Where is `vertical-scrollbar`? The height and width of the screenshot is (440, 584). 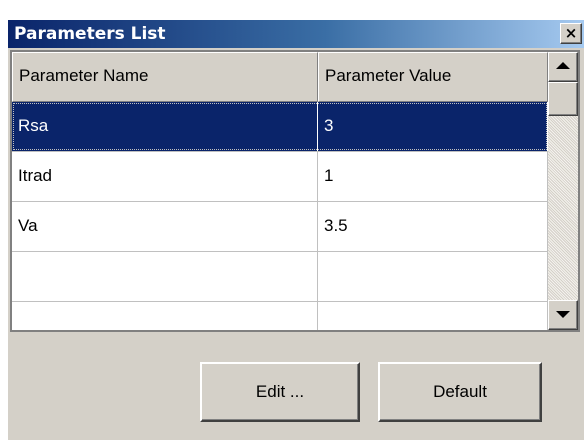 vertical-scrollbar is located at coordinates (563, 191).